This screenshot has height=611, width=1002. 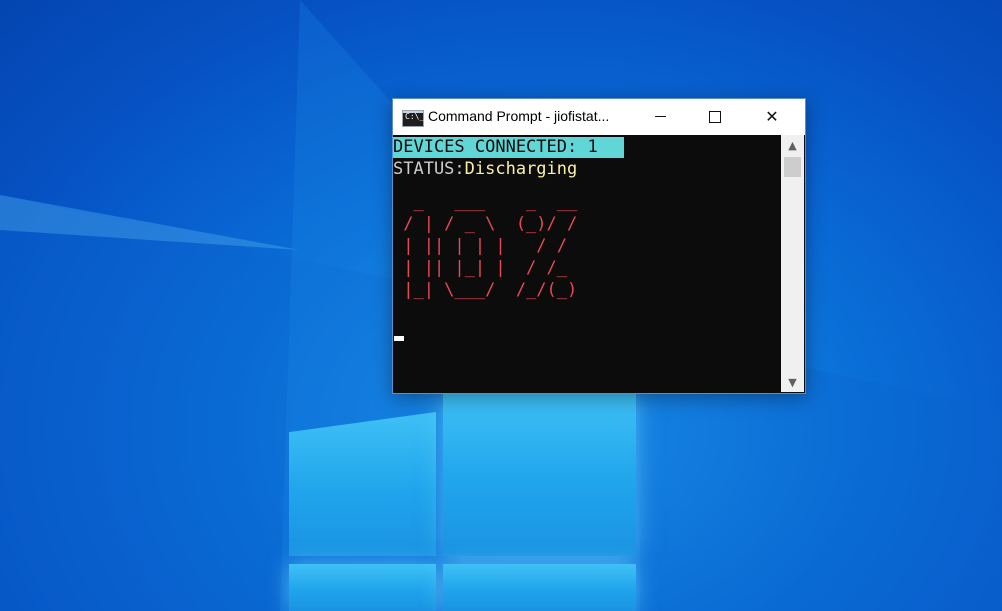 What do you see at coordinates (362, 484) in the screenshot?
I see `windows-logo-pane-top-left` at bounding box center [362, 484].